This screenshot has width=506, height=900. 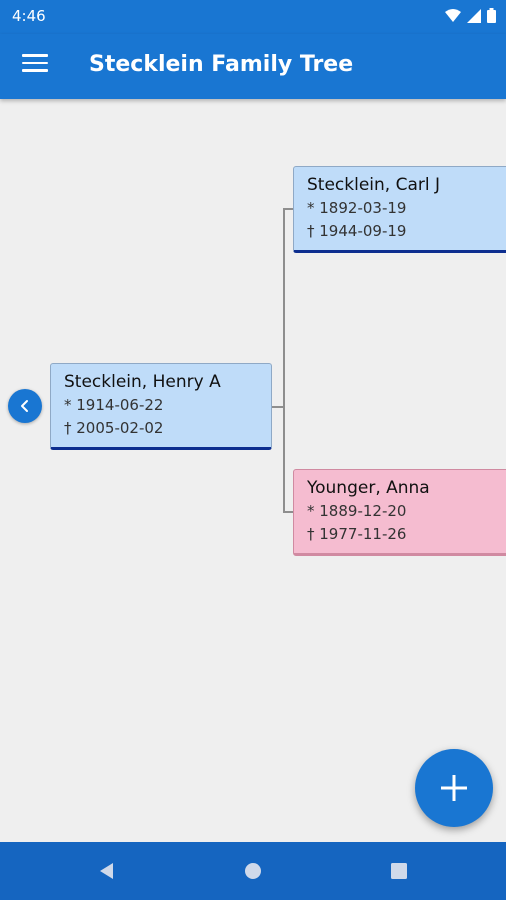 I want to click on status-bar: 4:46, so click(x=253, y=17).